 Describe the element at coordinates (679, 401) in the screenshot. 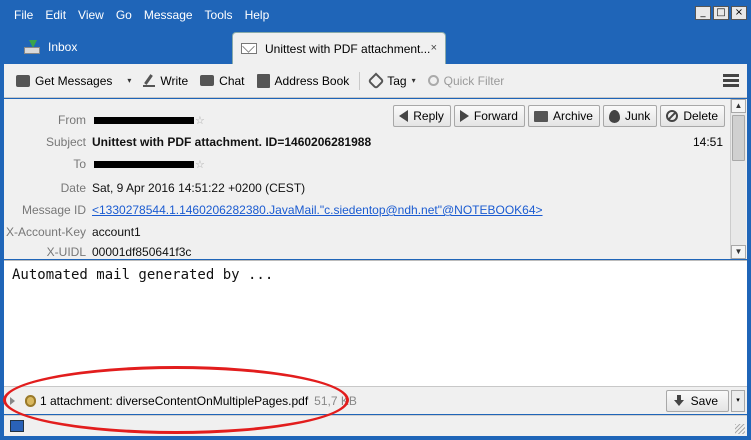

I see `save-icon` at that location.